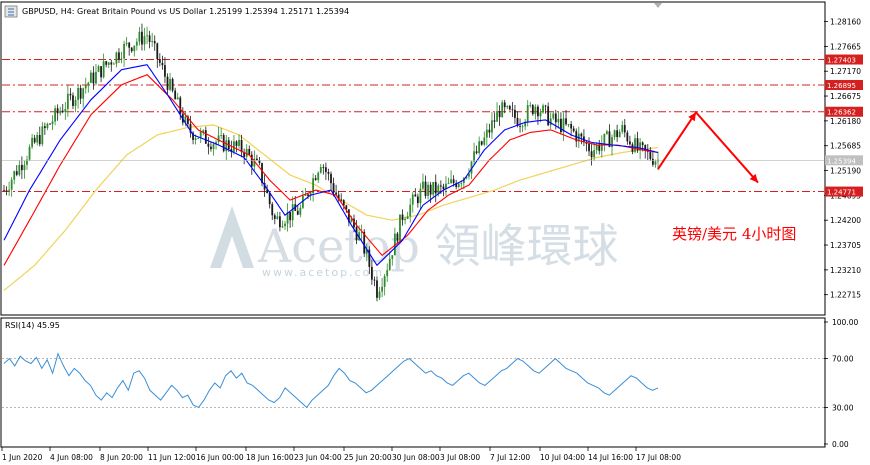 This screenshot has height=465, width=870. What do you see at coordinates (841, 193) in the screenshot?
I see `level-tag-label: 1.24771` at bounding box center [841, 193].